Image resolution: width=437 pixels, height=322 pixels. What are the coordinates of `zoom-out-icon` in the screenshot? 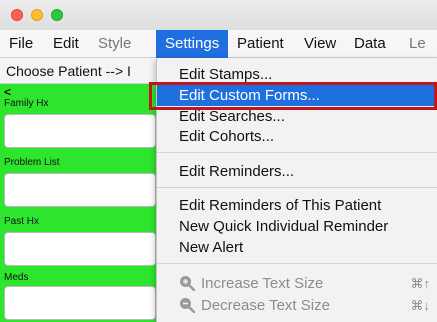 It's located at (187, 305).